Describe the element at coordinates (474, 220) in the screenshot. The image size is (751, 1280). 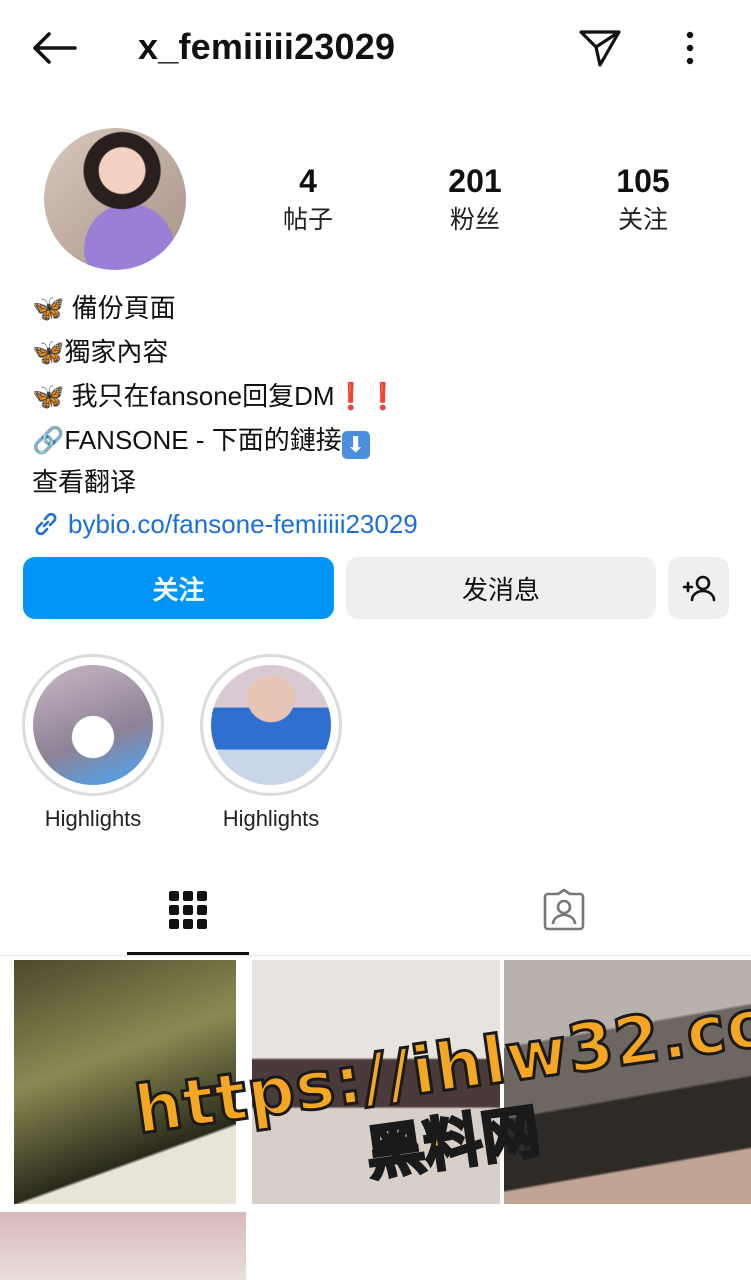
I see `stat-followers-label: 粉丝` at that location.